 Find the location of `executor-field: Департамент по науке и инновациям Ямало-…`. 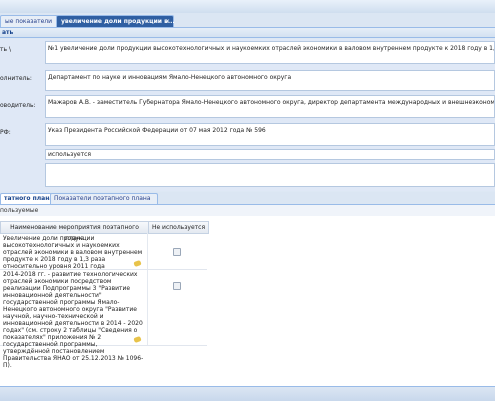

executor-field: Департамент по науке и инновациям Ямало-… is located at coordinates (270, 80).